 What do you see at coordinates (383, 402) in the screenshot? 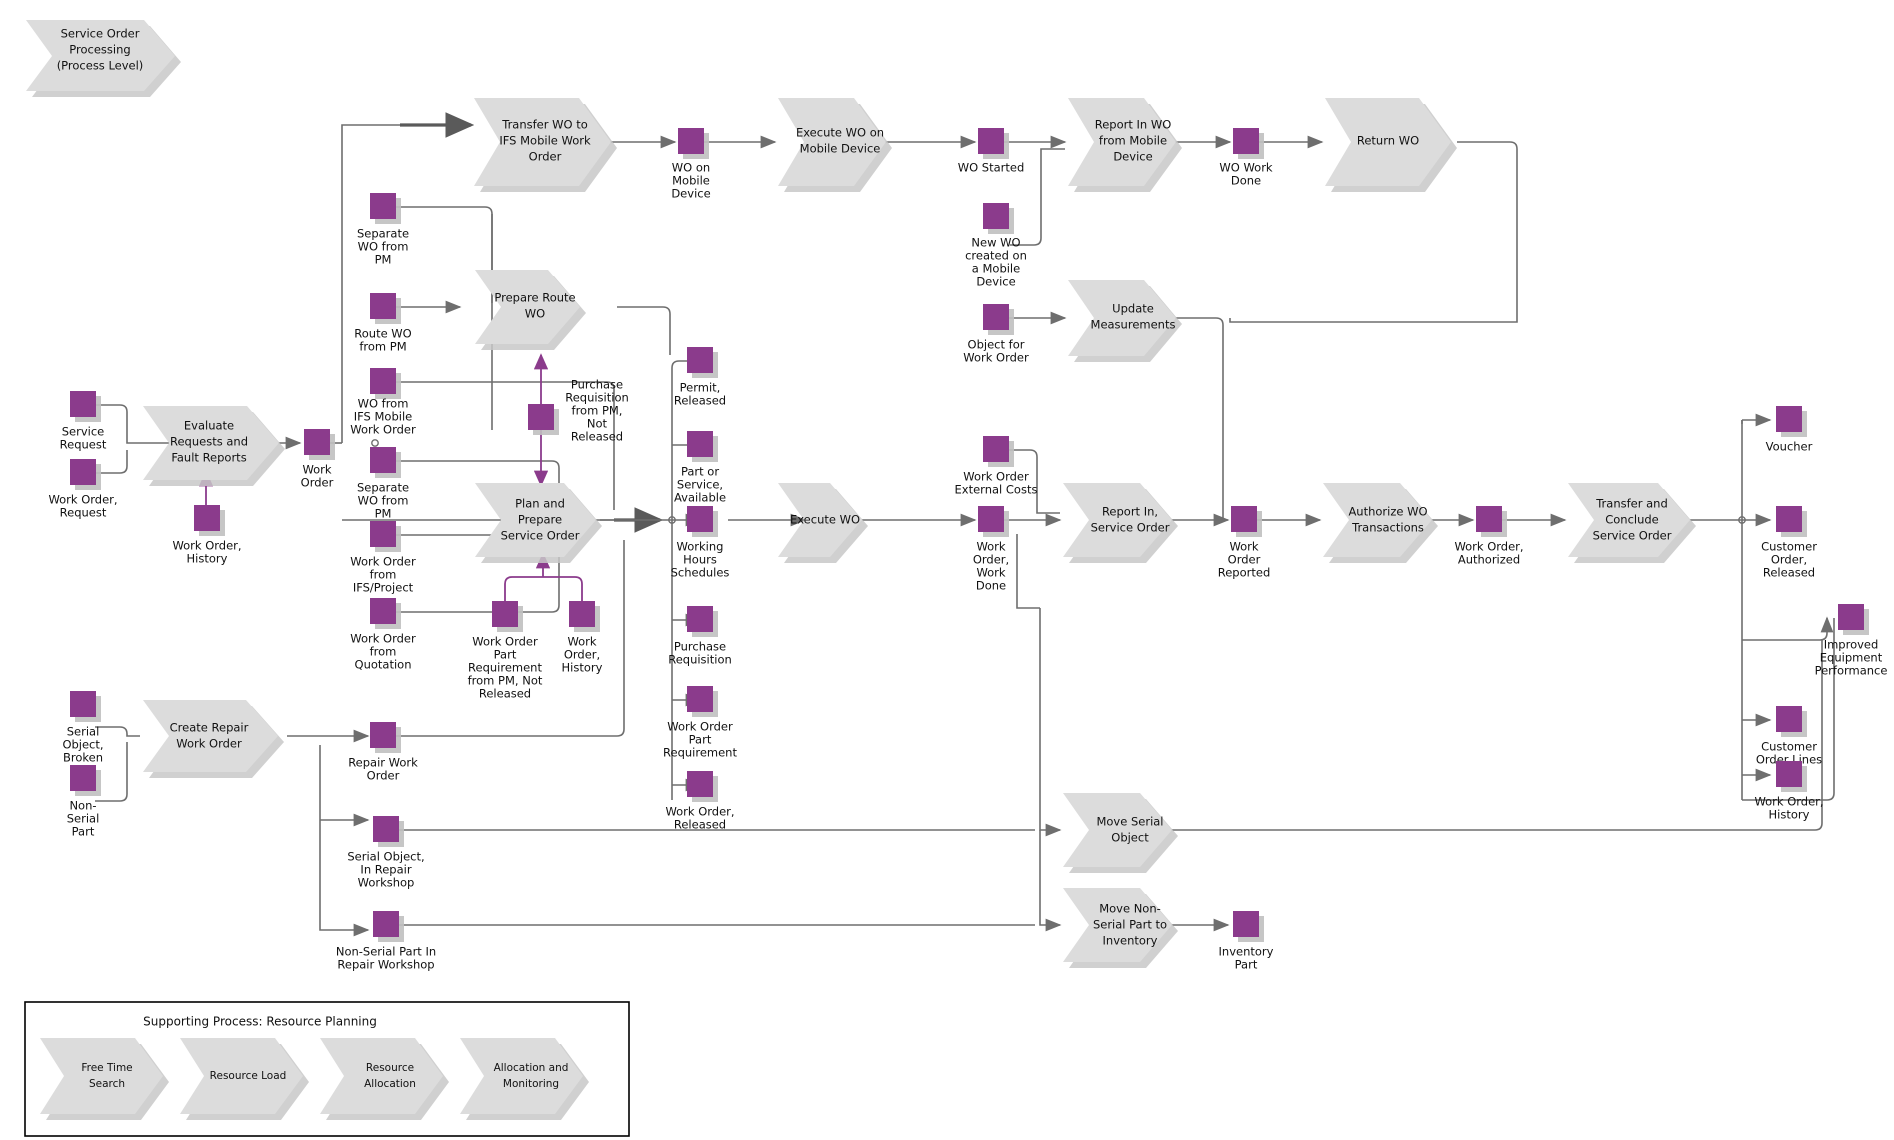
I see `store-wo-from-ifs-mobile-work-order: WO from IFS Mobile Work Order` at bounding box center [383, 402].